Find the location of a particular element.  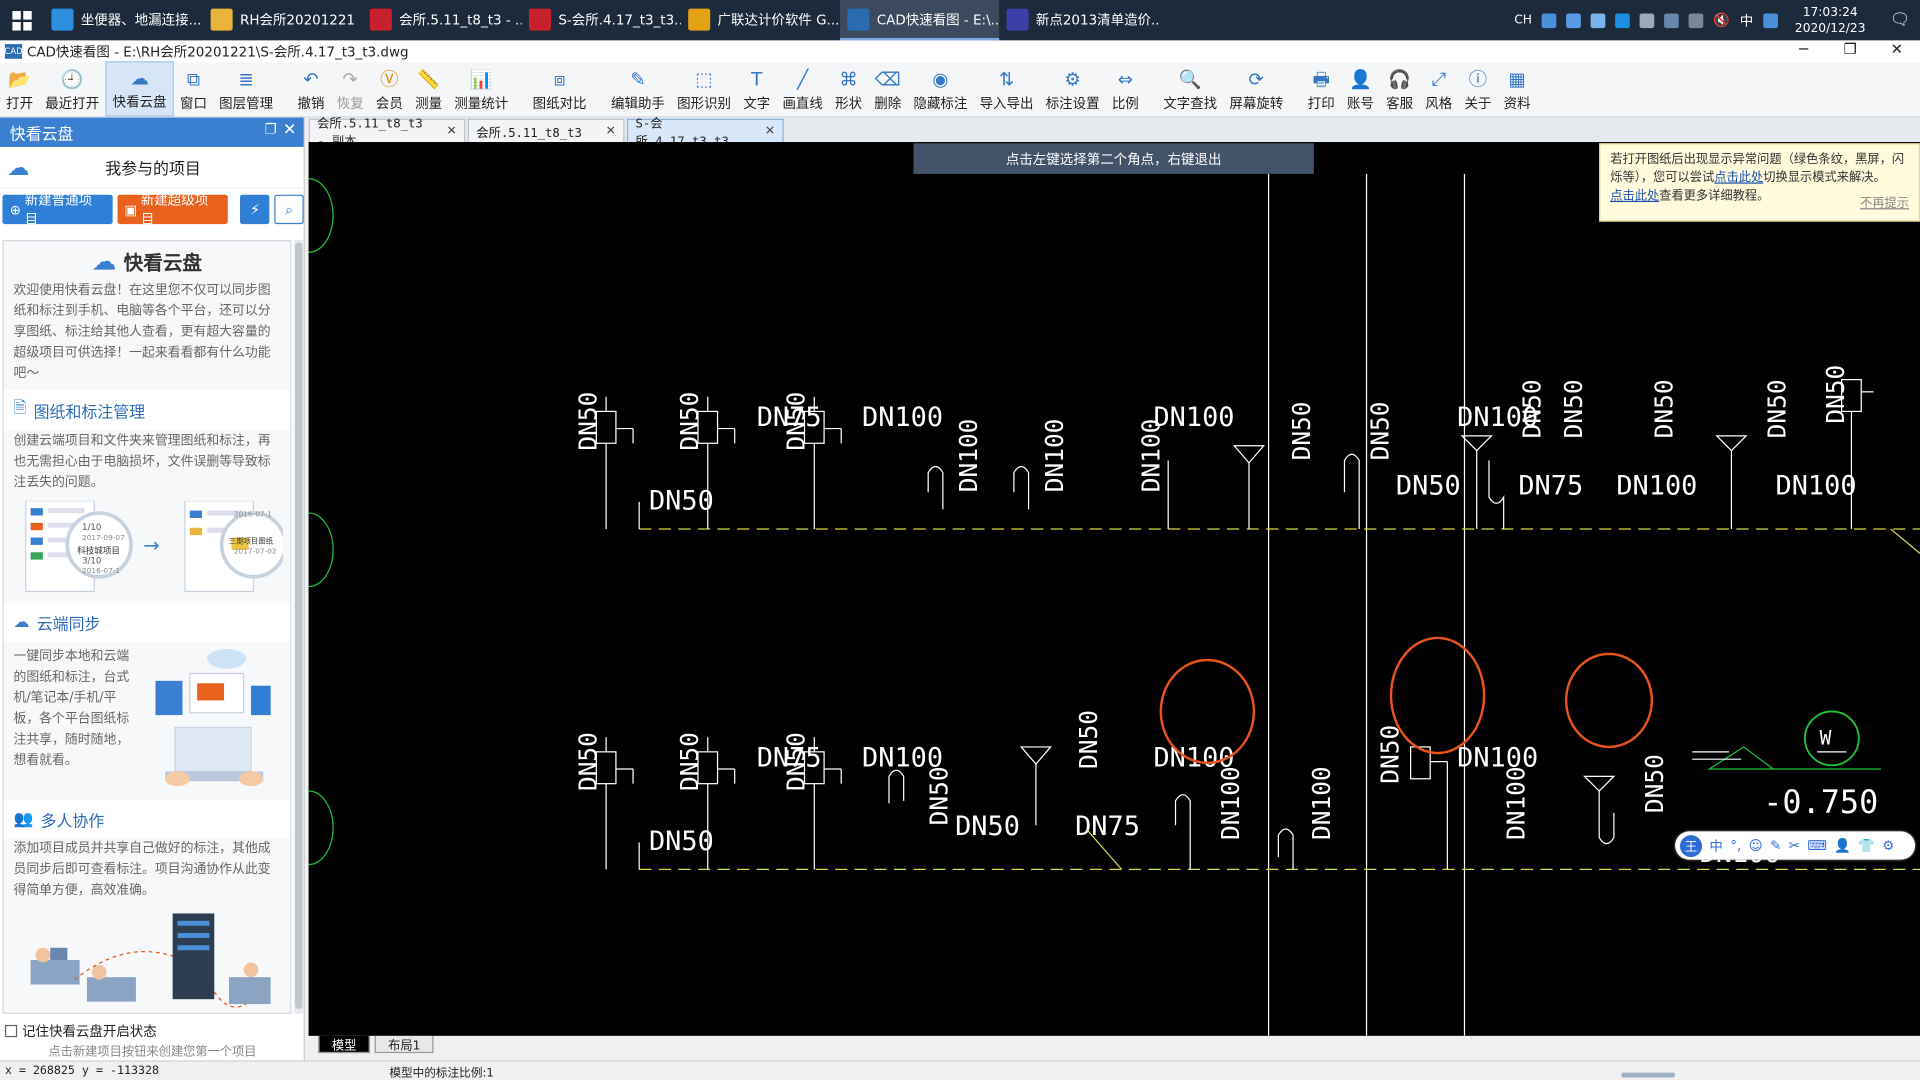

toolbar-account-button: 👤 账号 is located at coordinates (1360, 88).